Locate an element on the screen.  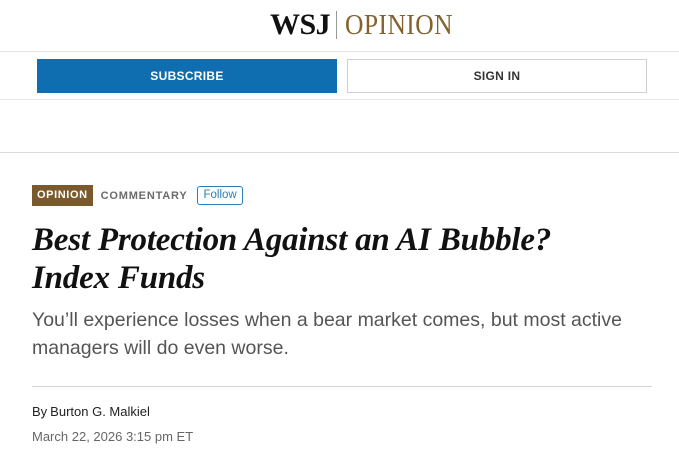
opinion-logo-text: OPINION is located at coordinates (399, 25).